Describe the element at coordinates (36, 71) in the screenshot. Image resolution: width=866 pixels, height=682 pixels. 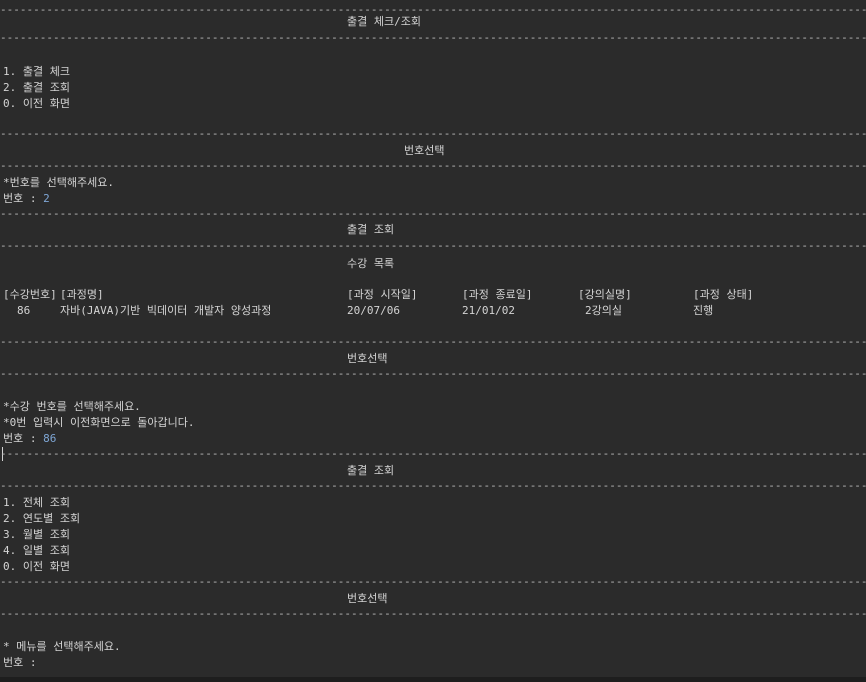
I see `menu-item-attendance-check: 1. 출결 체크` at that location.